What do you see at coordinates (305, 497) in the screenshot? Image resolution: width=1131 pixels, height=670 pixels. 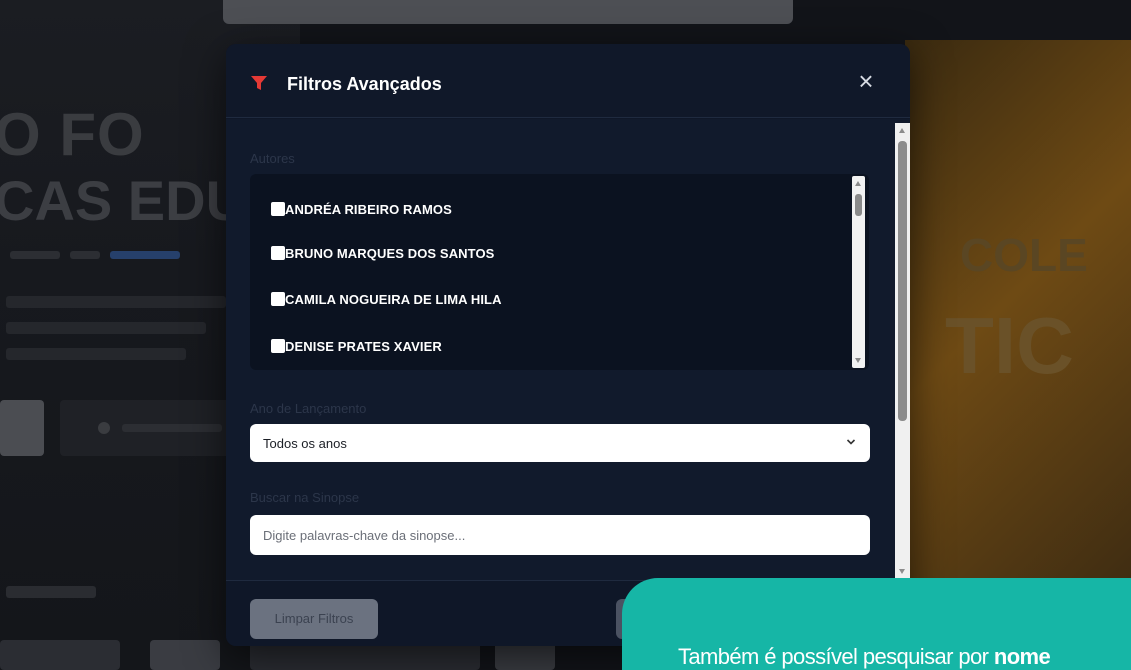 I see `synopsis-label: Buscar na Sinopse` at bounding box center [305, 497].